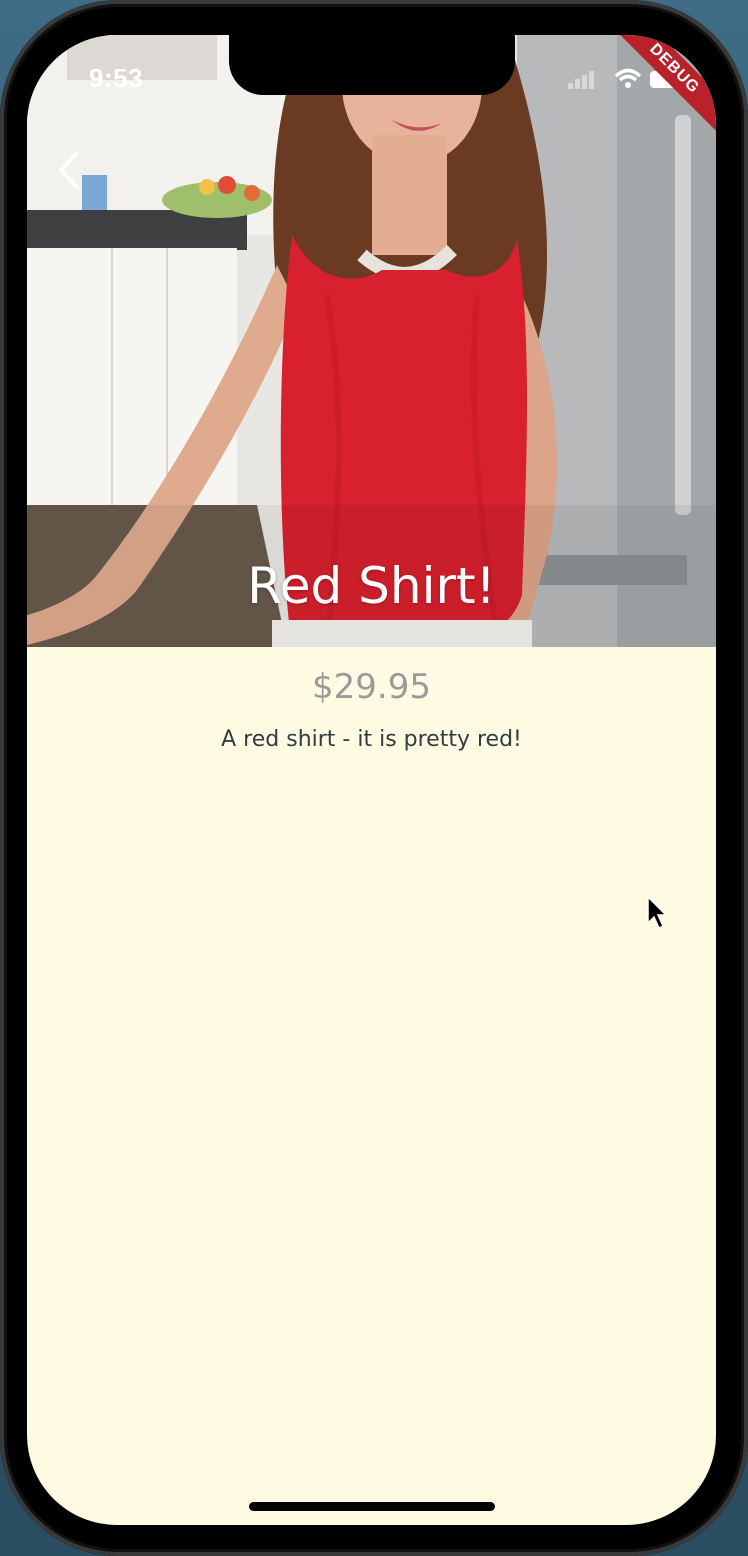 The height and width of the screenshot is (1556, 748). I want to click on product-description: A red shirt - it is pretty red!, so click(371, 739).